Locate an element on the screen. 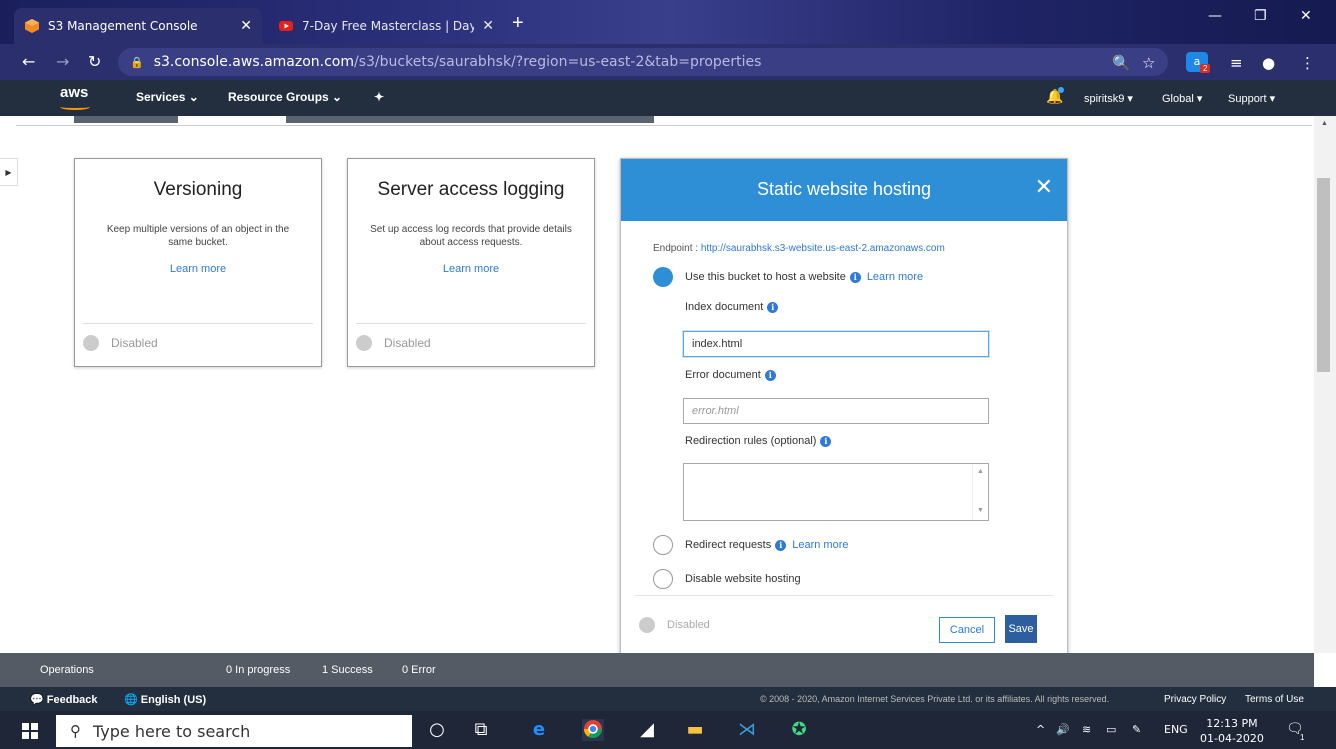 This screenshot has height=749, width=1336. windows-start-icon is located at coordinates (30, 732).